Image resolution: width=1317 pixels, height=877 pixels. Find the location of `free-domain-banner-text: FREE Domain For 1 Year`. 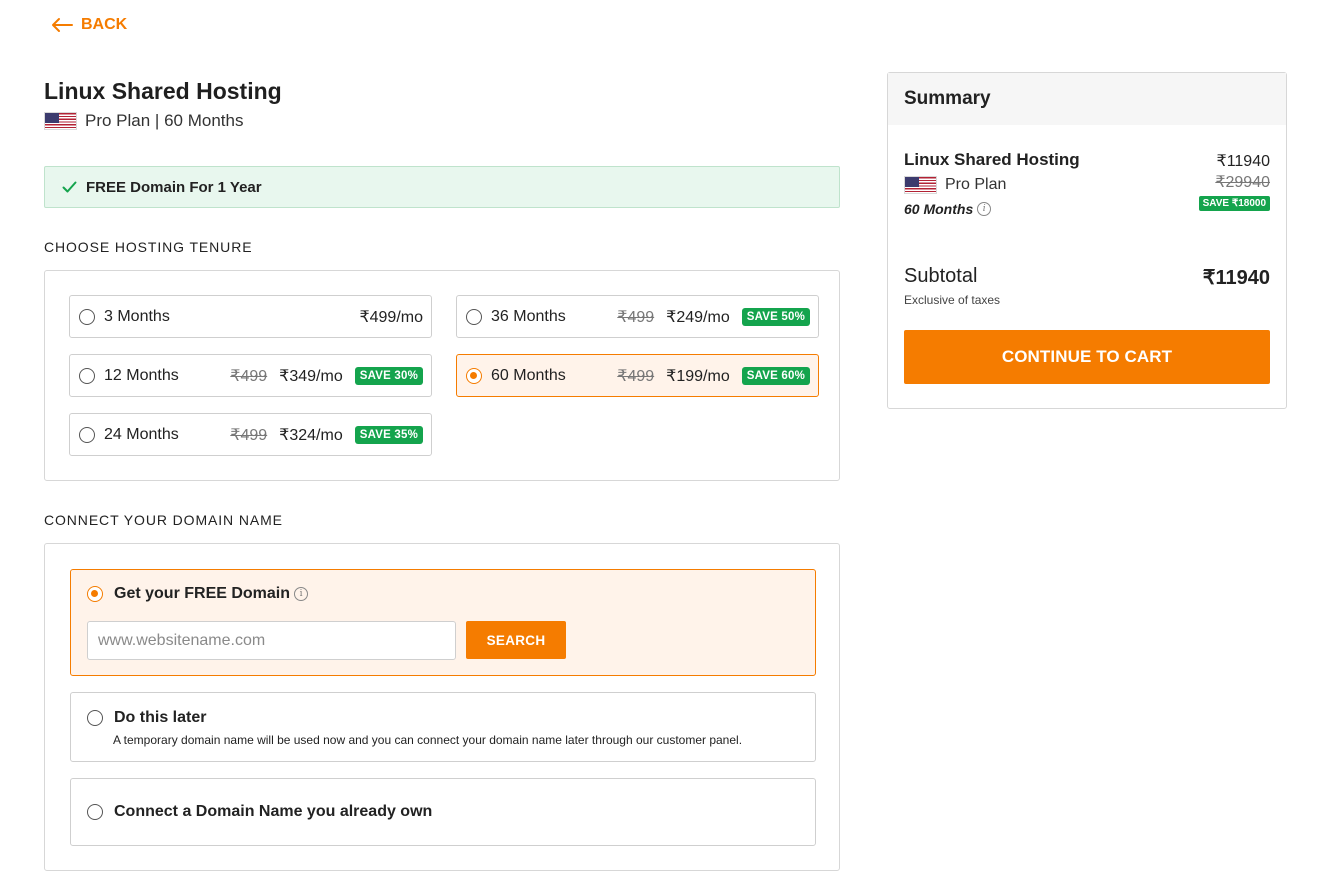

free-domain-banner-text: FREE Domain For 1 Year is located at coordinates (174, 187).